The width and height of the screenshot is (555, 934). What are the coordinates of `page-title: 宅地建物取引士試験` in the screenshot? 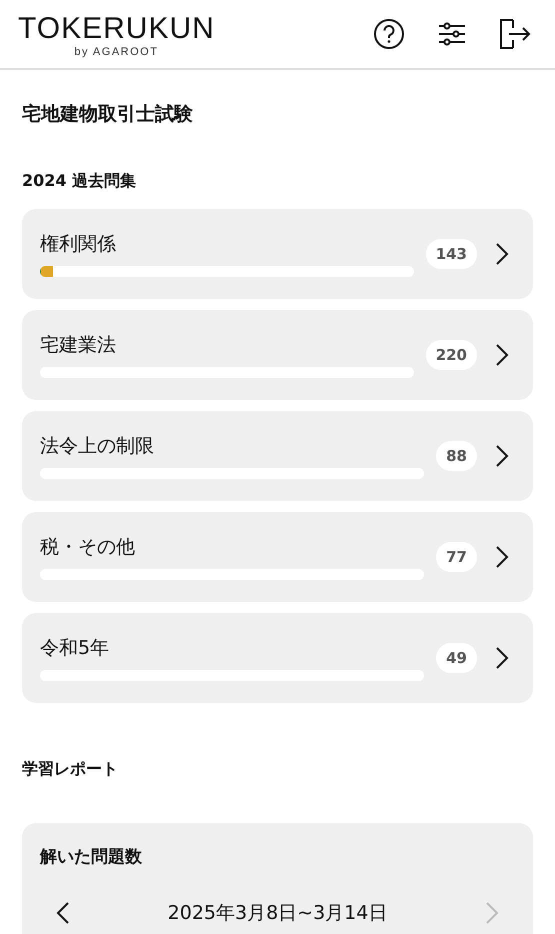 It's located at (108, 114).